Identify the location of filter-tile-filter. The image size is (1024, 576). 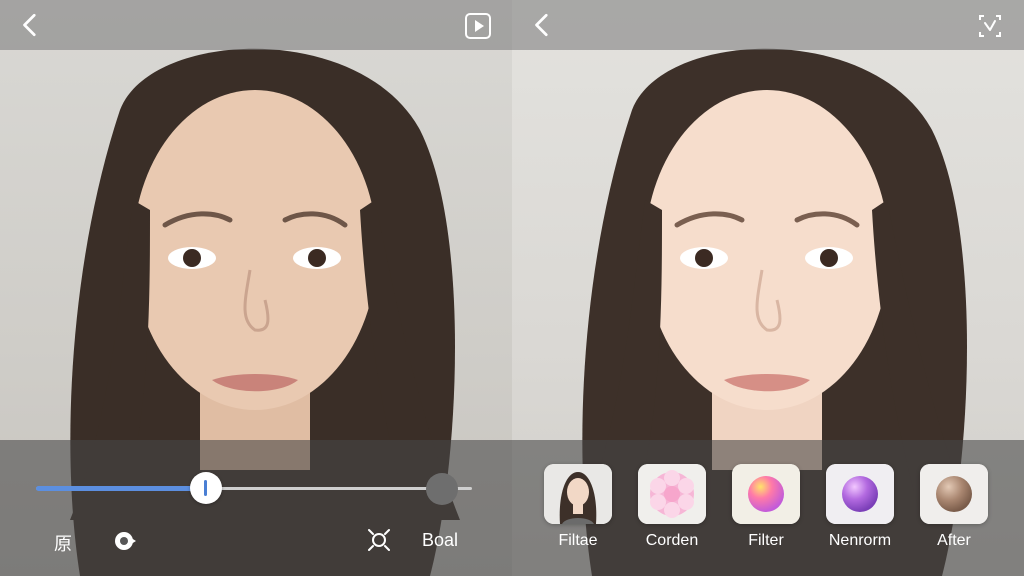
(766, 494).